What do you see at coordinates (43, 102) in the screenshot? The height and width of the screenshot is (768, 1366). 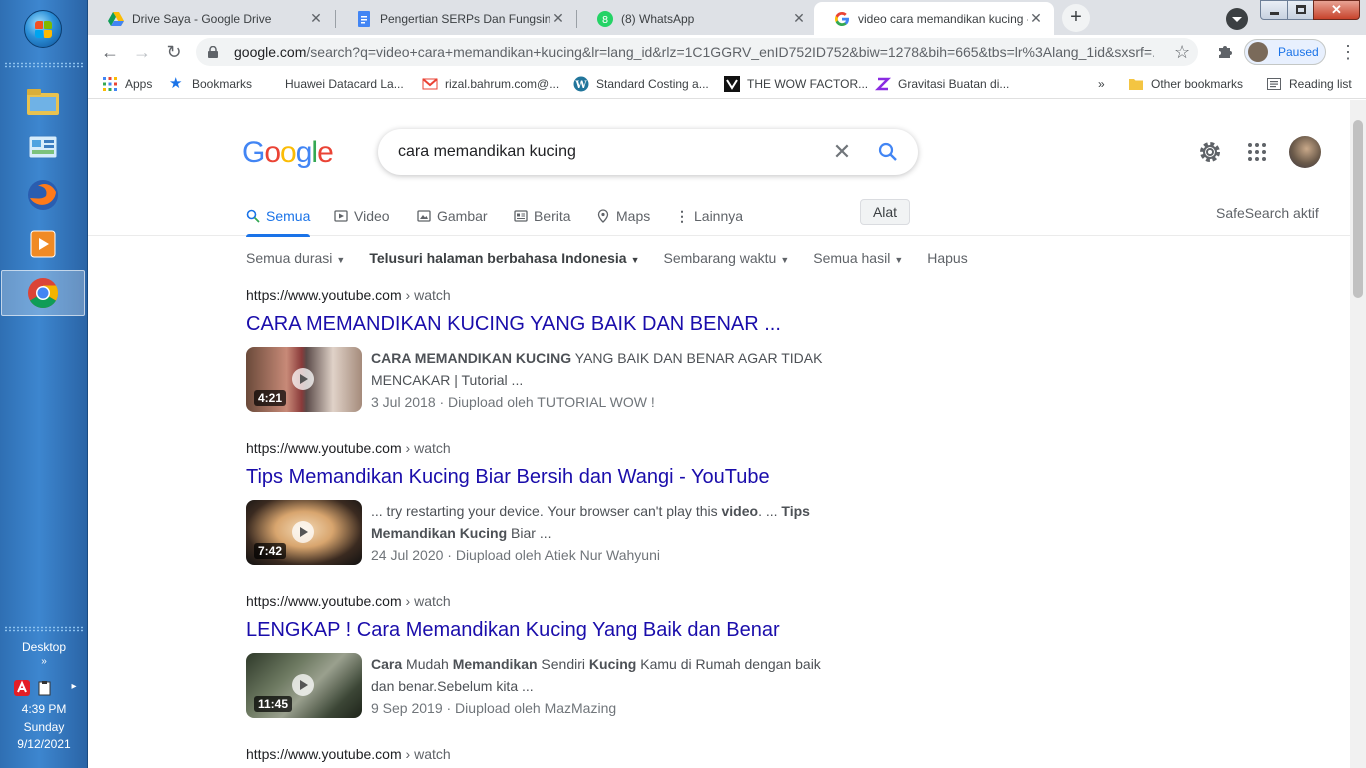 I see `taskbar-explorer` at bounding box center [43, 102].